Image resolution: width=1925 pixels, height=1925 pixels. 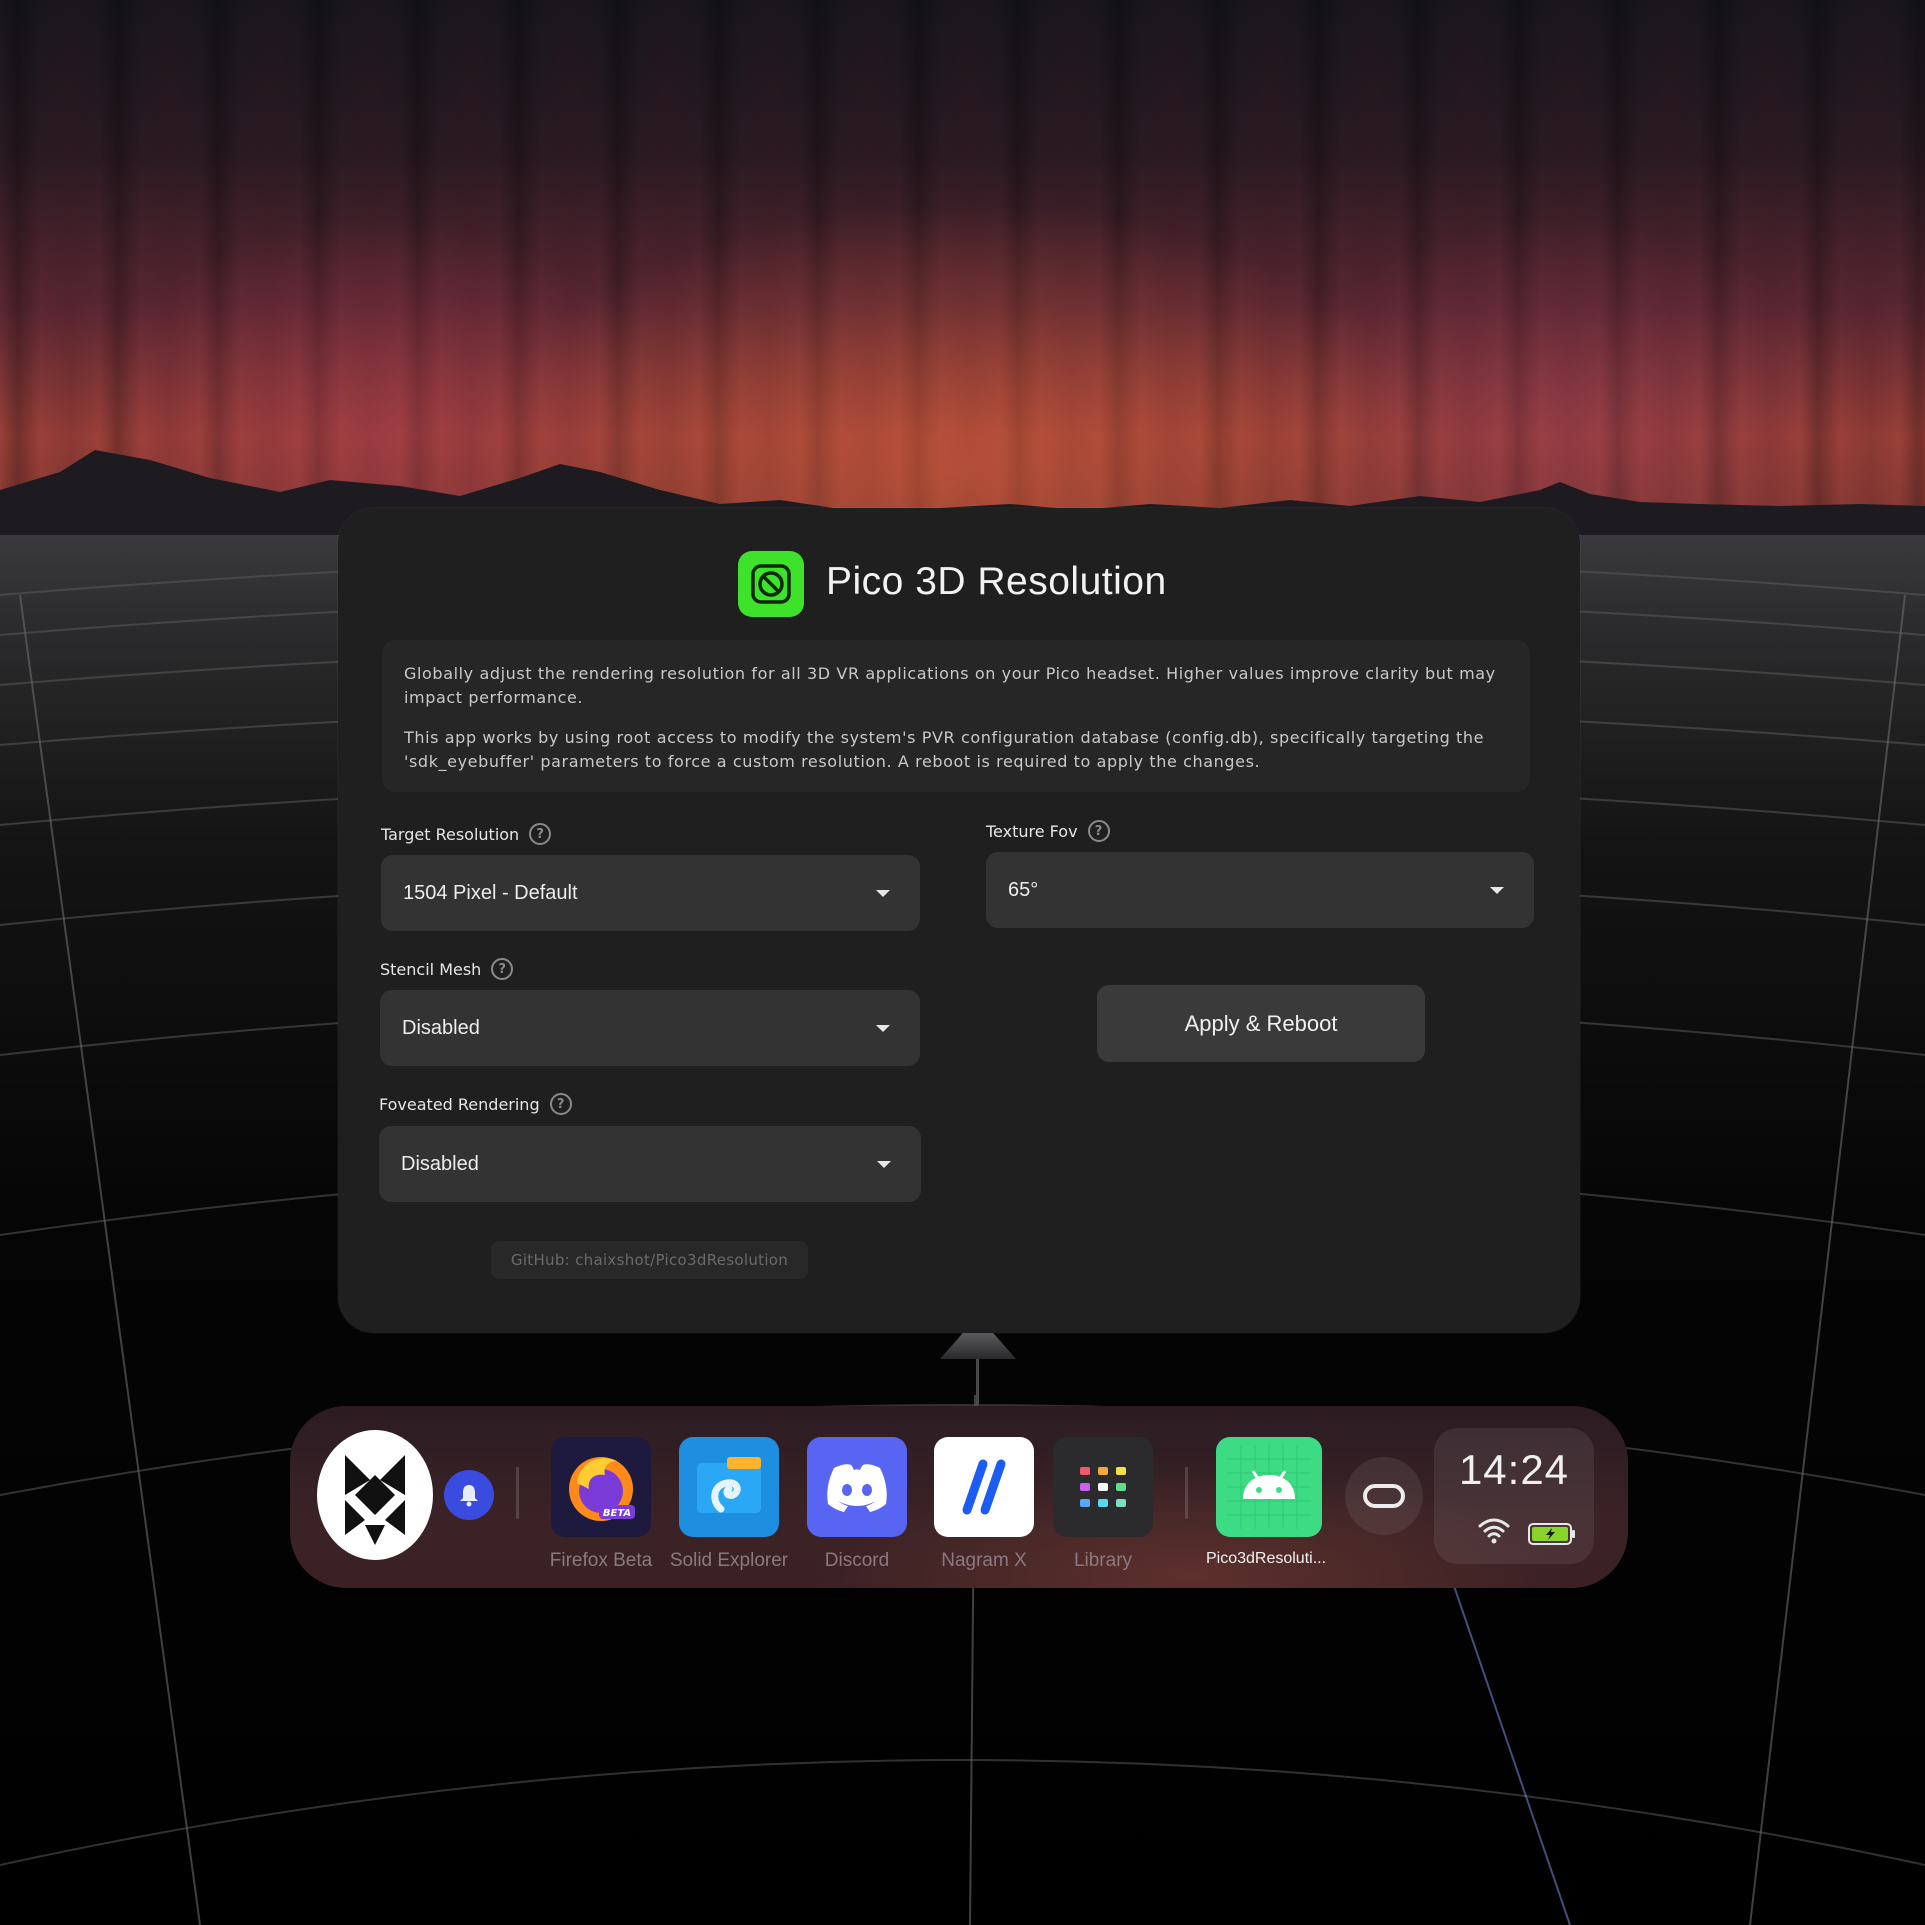 What do you see at coordinates (1103, 1487) in the screenshot?
I see `library-grid-icon` at bounding box center [1103, 1487].